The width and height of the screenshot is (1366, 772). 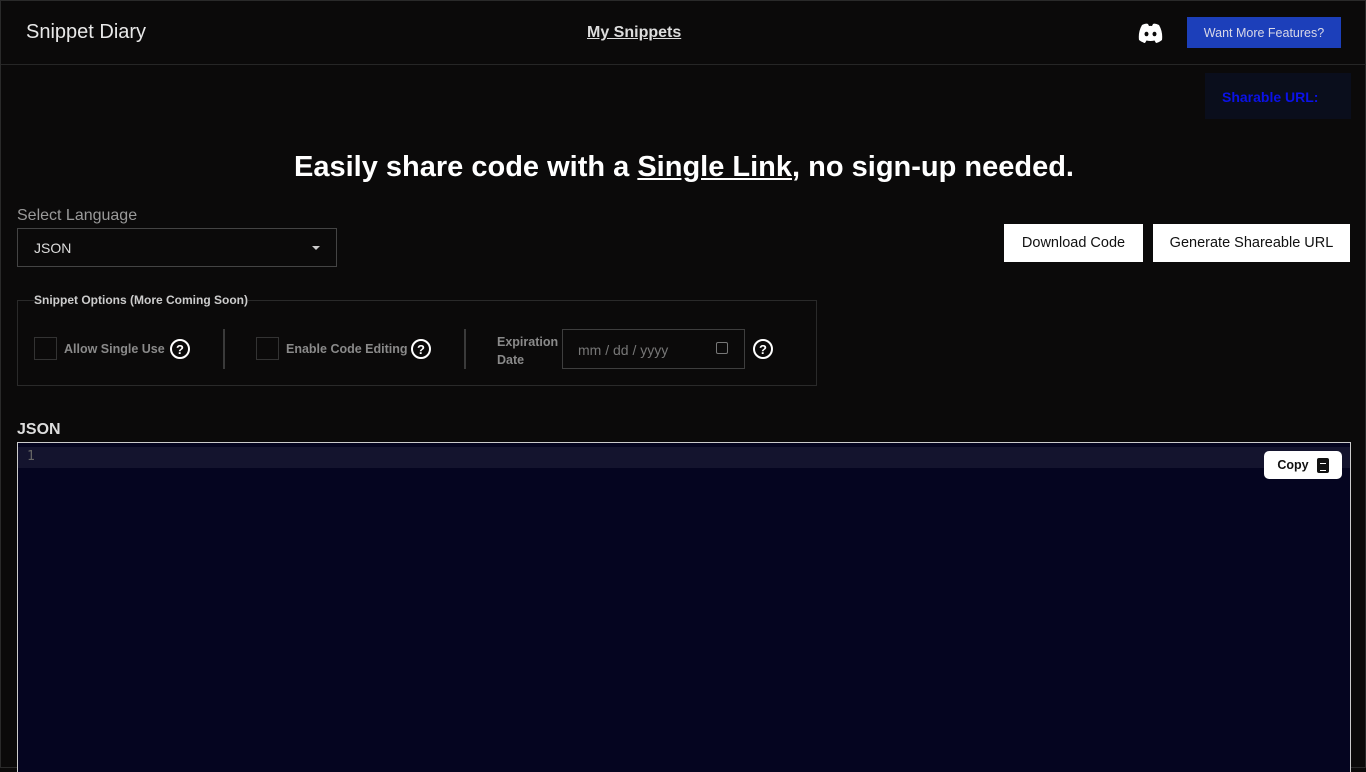 I want to click on my-snippets-link: My Snippets, so click(x=634, y=33).